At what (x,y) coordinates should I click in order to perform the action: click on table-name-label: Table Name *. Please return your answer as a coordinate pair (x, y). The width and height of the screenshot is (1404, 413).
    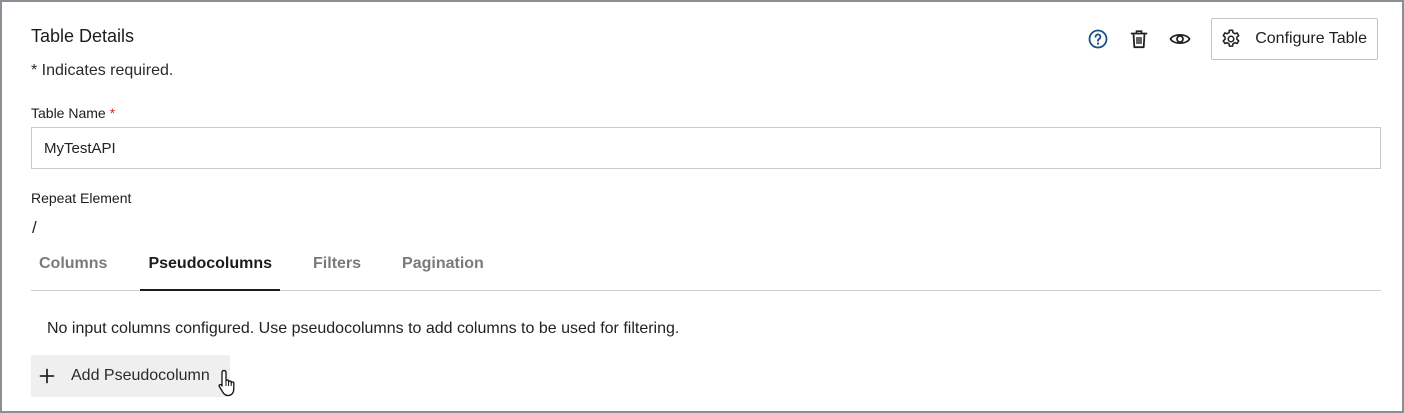
    Looking at the image, I should click on (73, 113).